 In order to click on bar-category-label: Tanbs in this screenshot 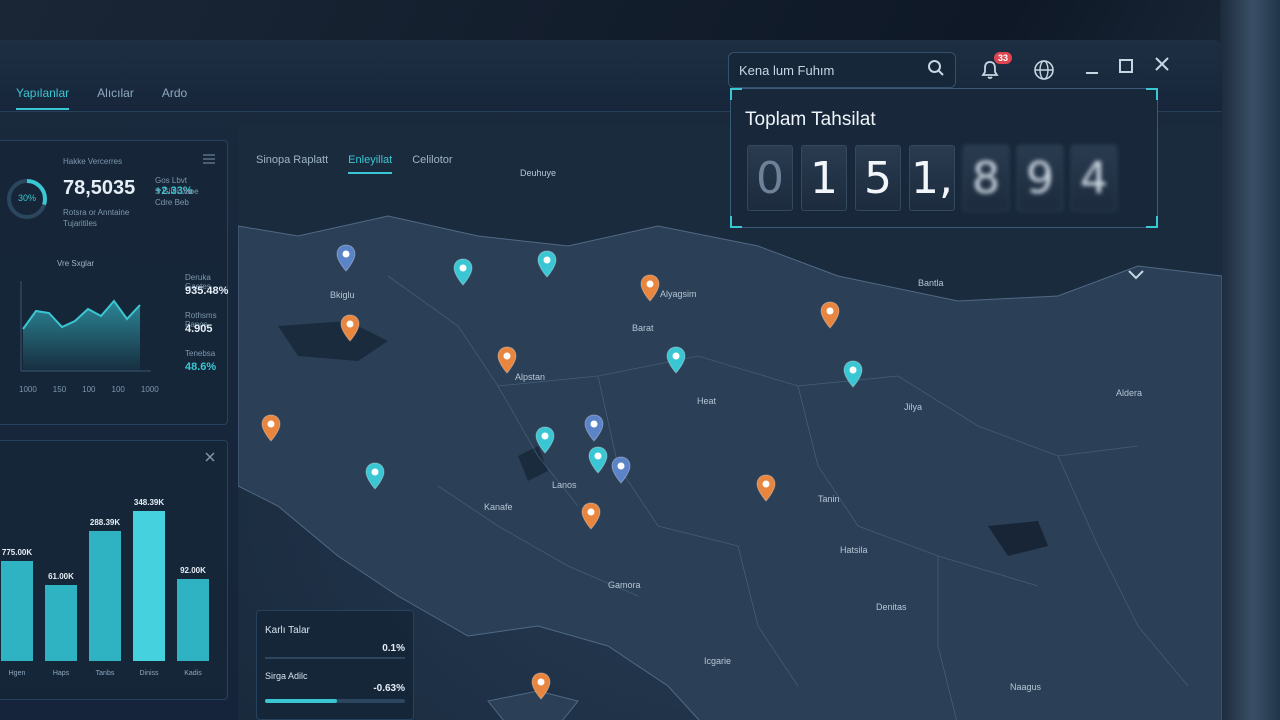, I will do `click(105, 673)`.